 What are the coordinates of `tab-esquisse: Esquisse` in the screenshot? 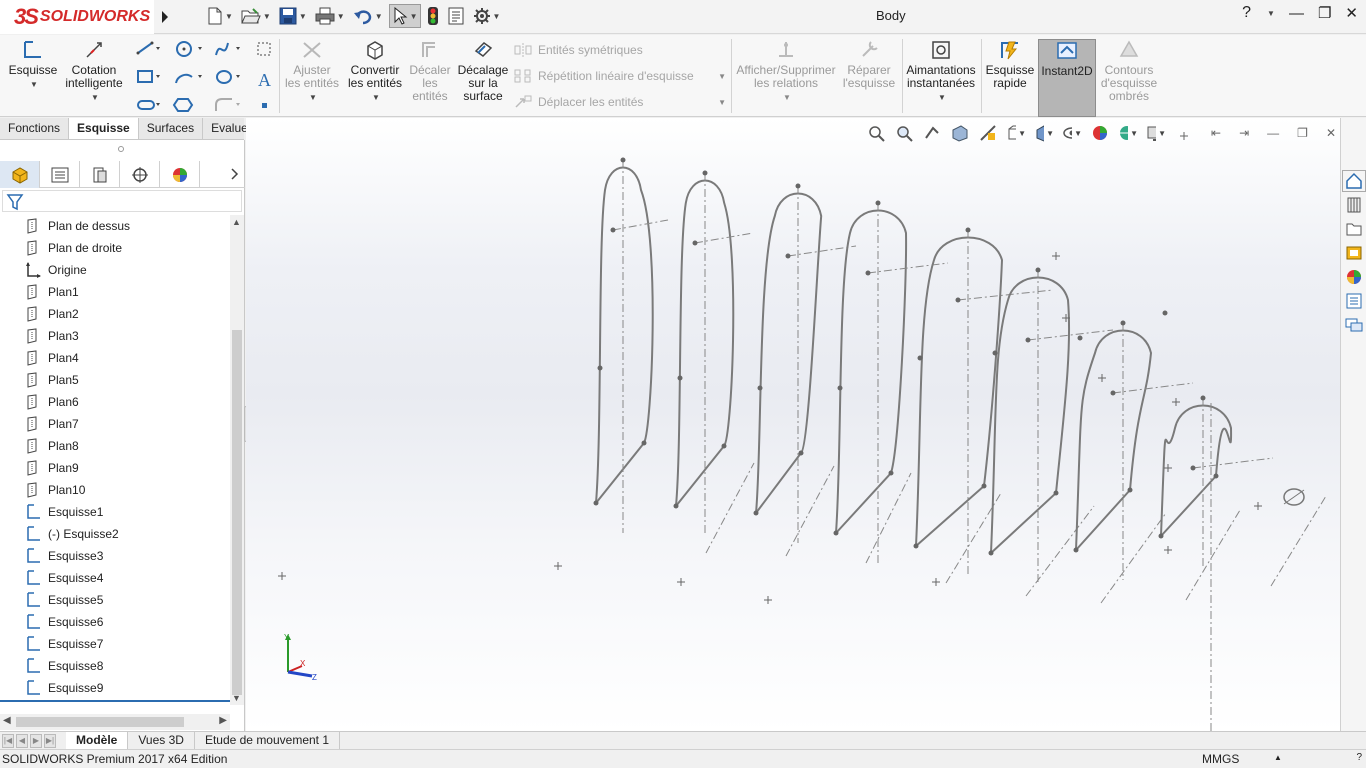 It's located at (104, 128).